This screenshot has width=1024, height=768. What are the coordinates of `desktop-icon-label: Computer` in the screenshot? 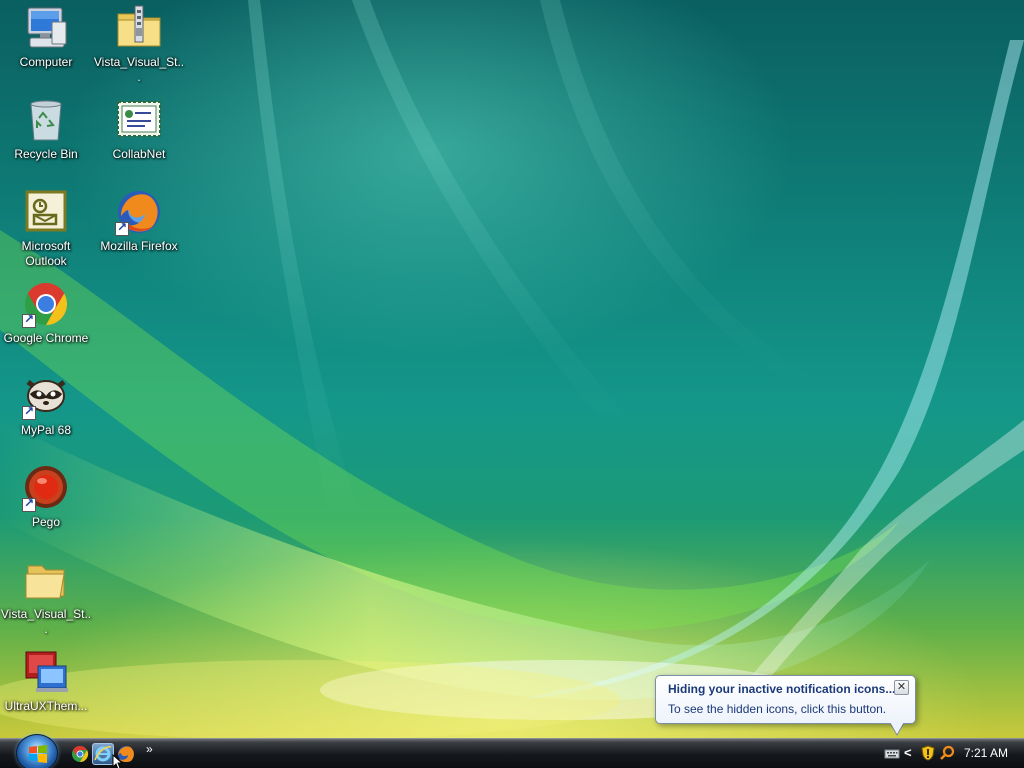 It's located at (46, 62).